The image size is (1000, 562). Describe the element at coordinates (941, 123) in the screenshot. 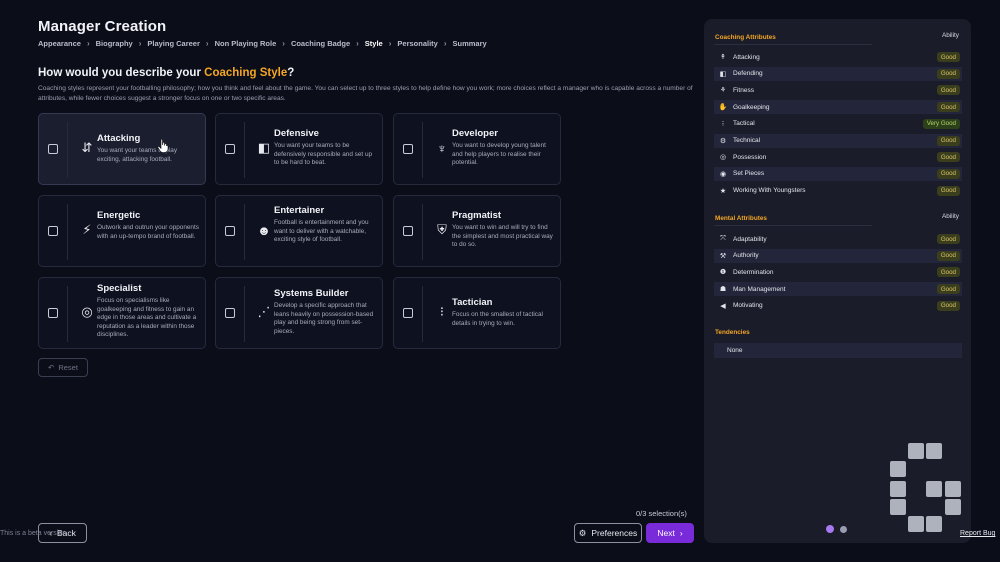

I see `ability-badge: Very Good` at that location.